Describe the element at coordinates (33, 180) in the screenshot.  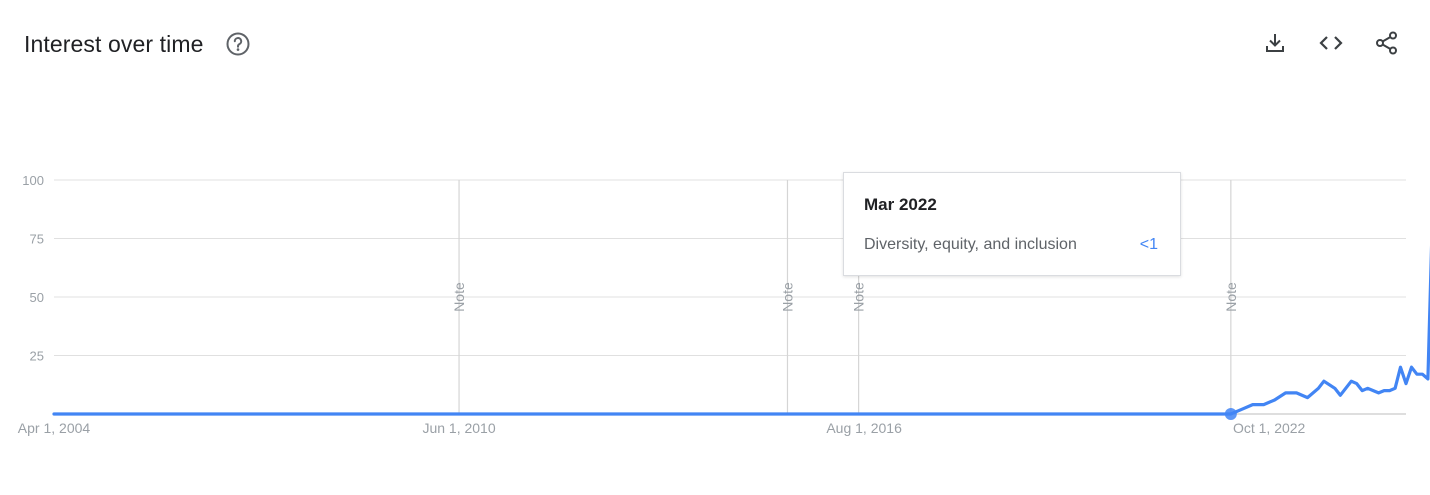
I see `y-tick-label: 100` at that location.